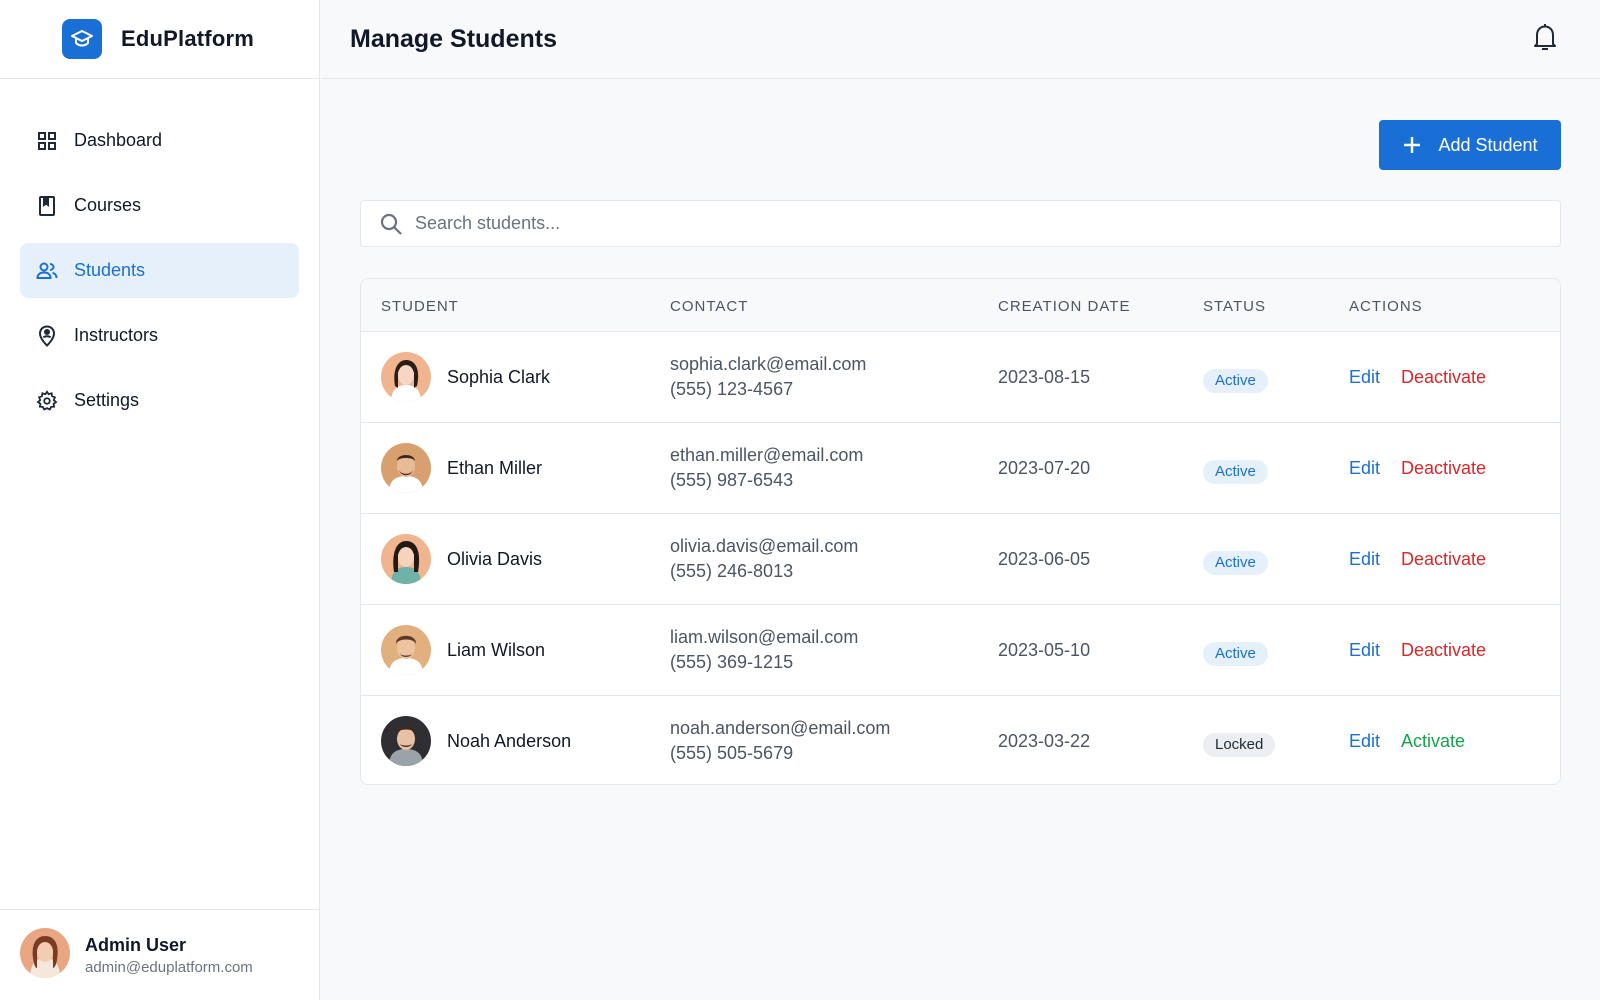  What do you see at coordinates (732, 753) in the screenshot?
I see `student-phone: (555) 505-5679` at bounding box center [732, 753].